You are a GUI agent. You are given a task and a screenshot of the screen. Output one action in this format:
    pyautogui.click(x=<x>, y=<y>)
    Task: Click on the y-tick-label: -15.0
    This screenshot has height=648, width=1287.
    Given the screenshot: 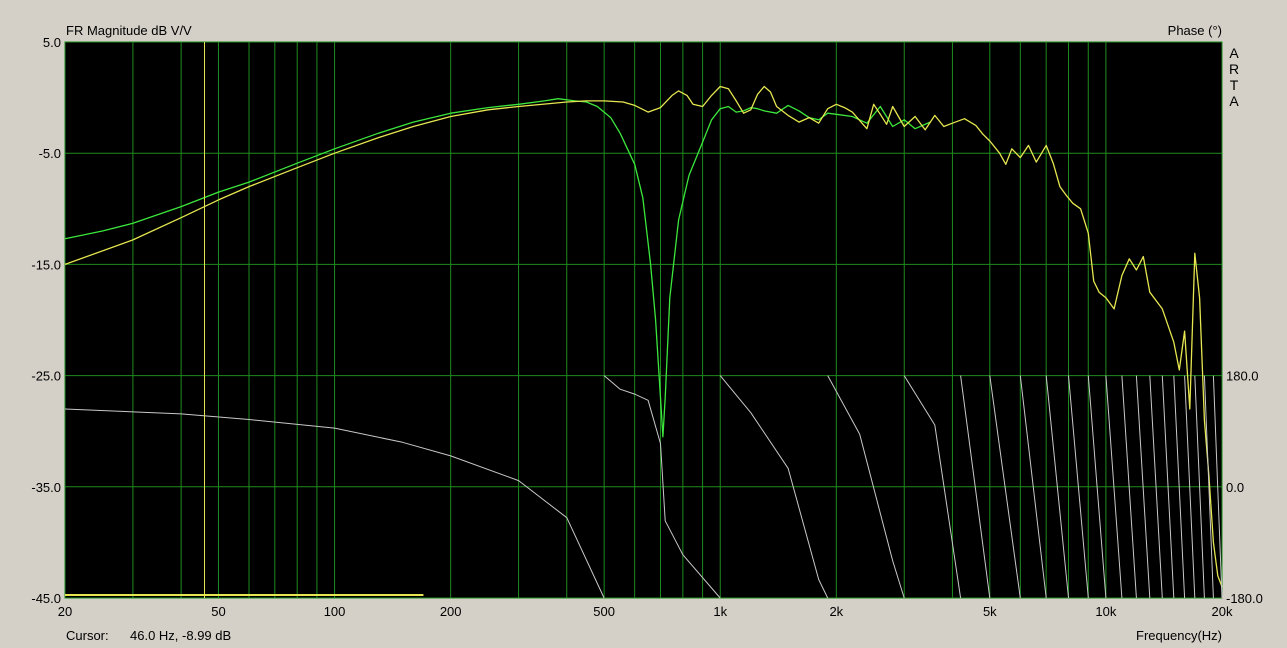 What is the action you would take?
    pyautogui.click(x=46, y=264)
    